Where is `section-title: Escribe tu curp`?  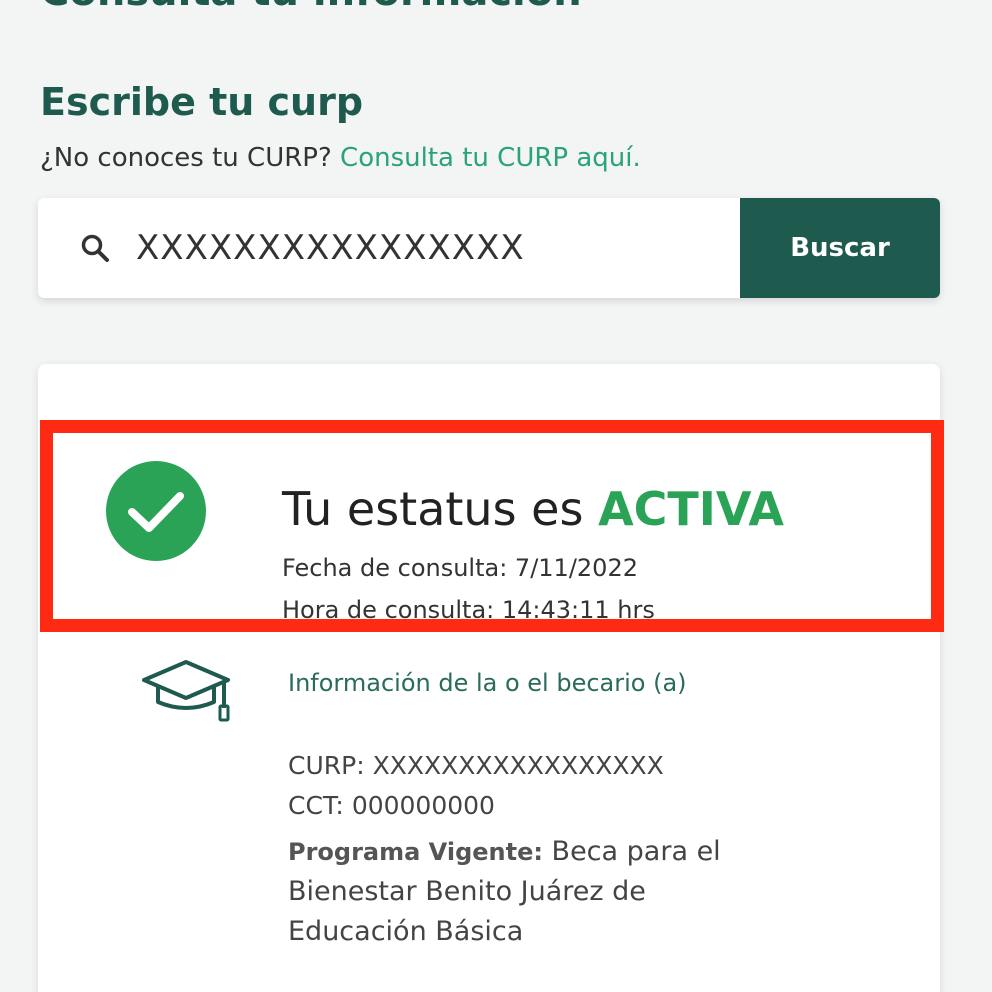
section-title: Escribe tu curp is located at coordinates (202, 102).